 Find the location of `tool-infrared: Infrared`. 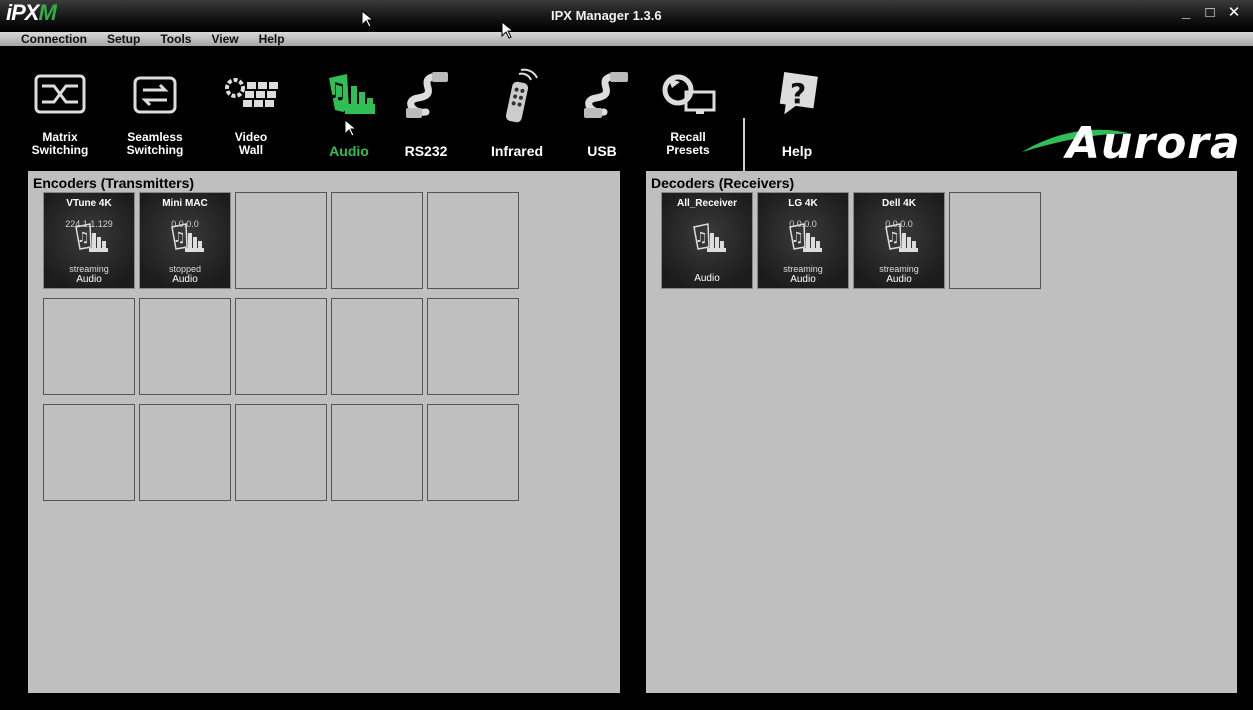

tool-infrared: Infrared is located at coordinates (517, 118).